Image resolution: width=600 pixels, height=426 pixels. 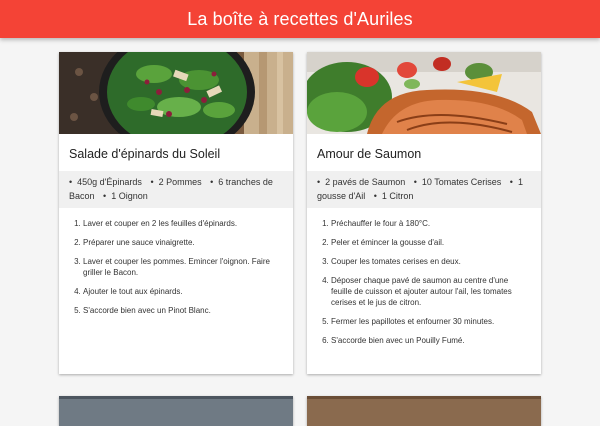 I want to click on recipe-card-partial-right, so click(x=424, y=411).